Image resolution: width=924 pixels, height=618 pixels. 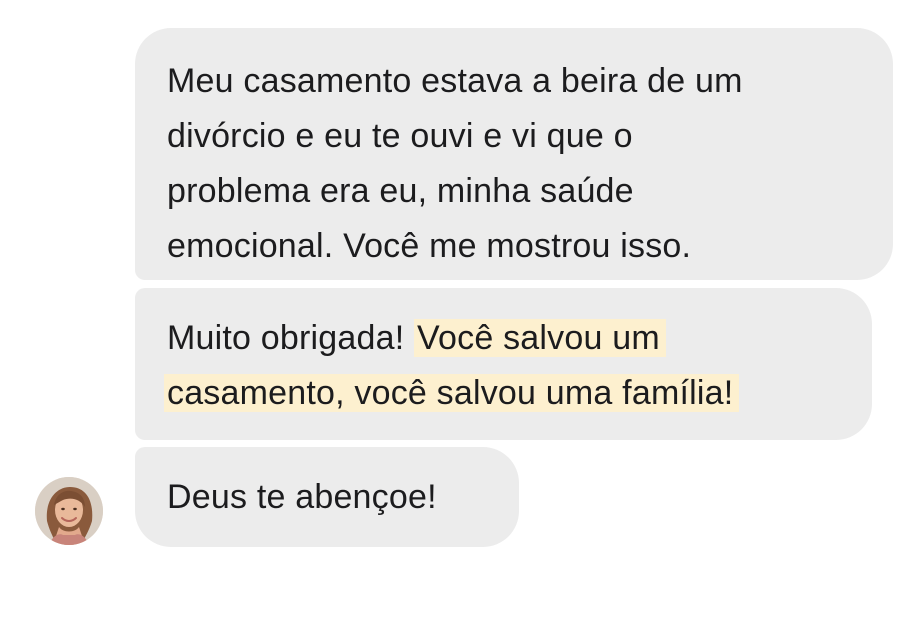 I want to click on avatar, so click(x=69, y=511).